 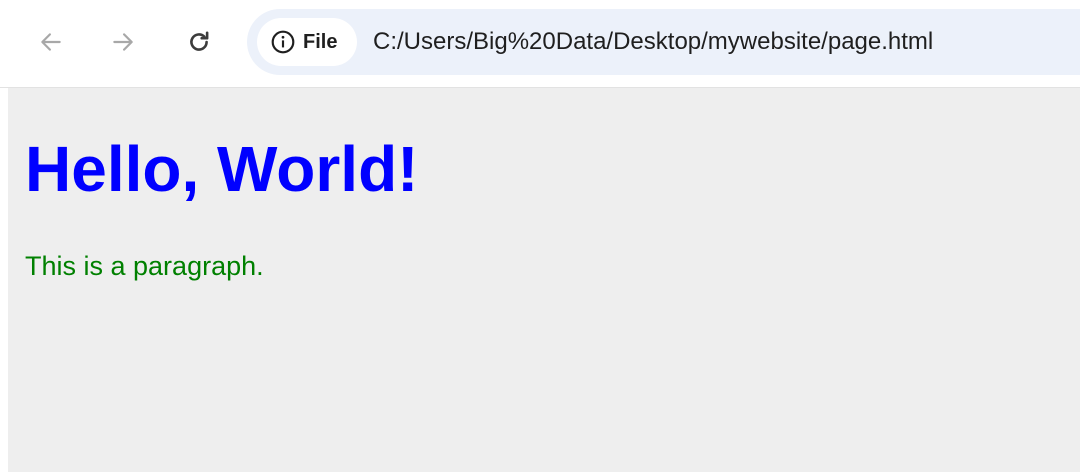 I want to click on reload-icon, so click(x=199, y=41).